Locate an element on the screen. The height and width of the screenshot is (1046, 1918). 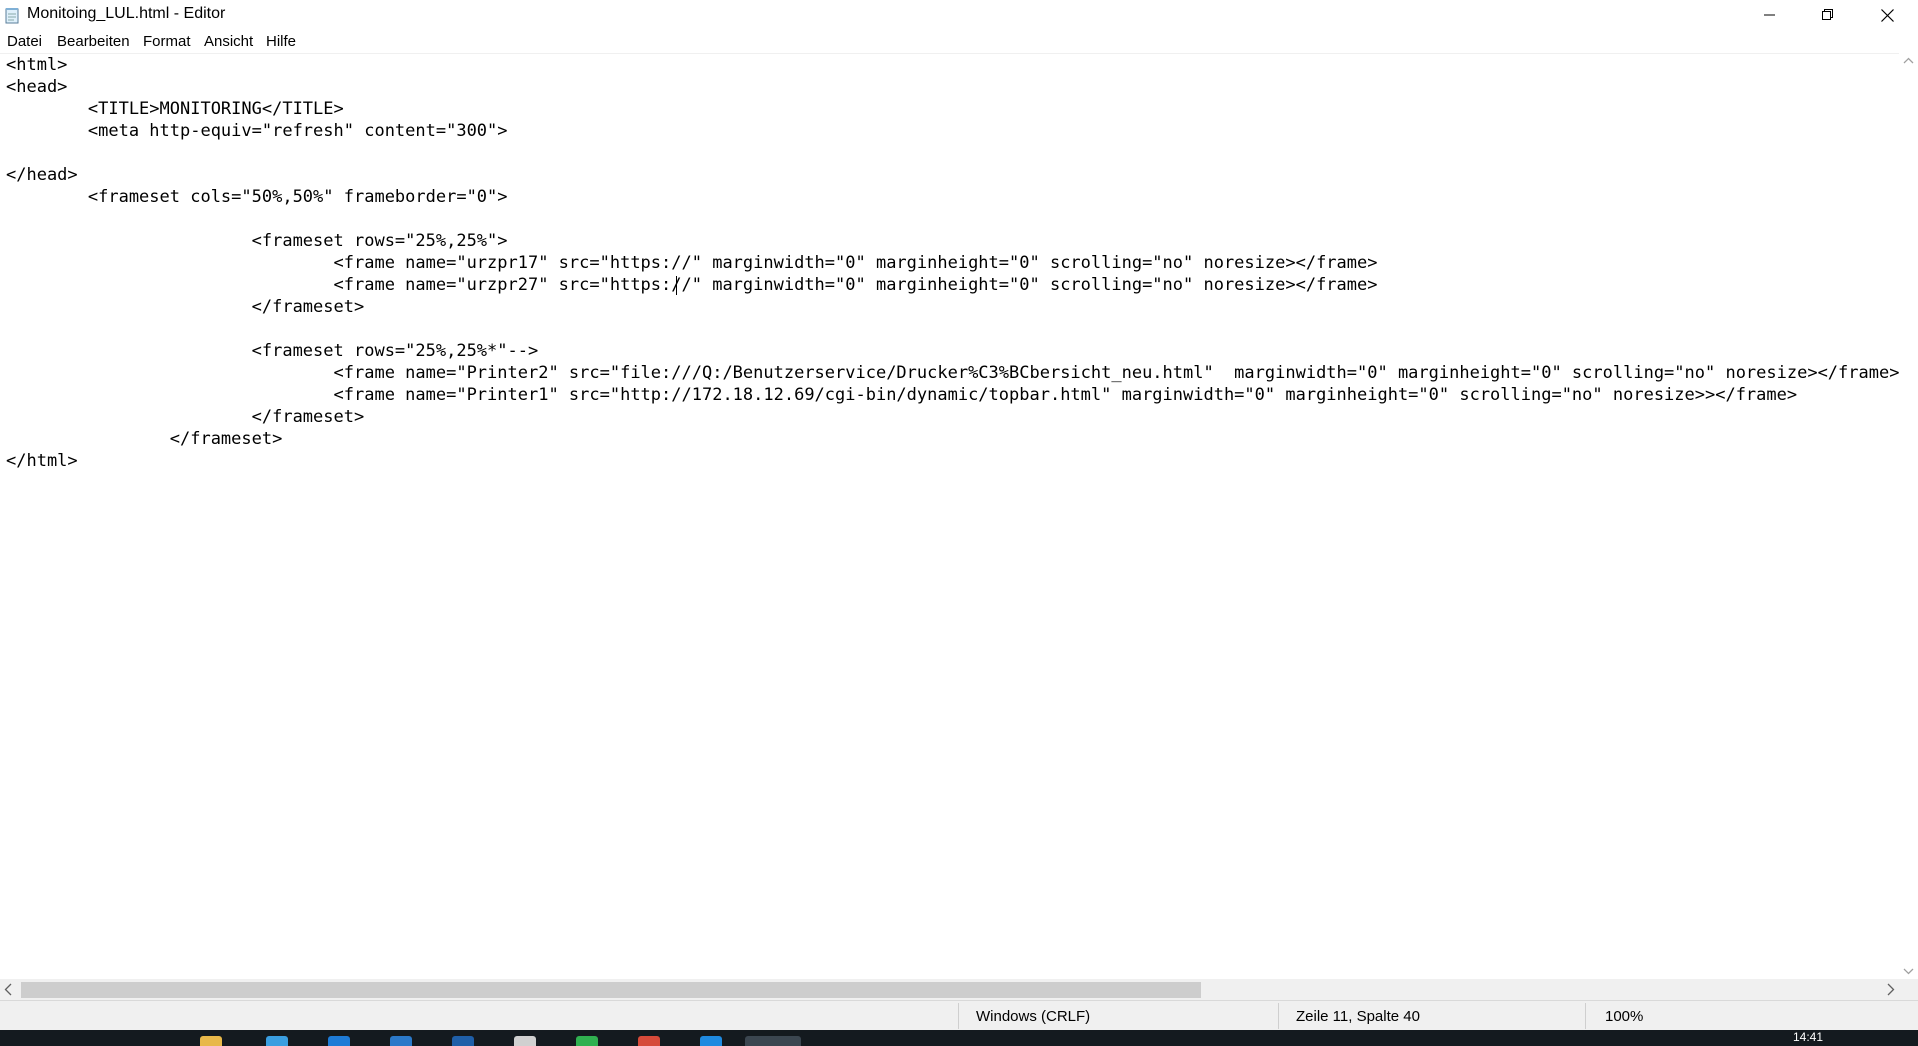
code-line: </head> is located at coordinates (42, 175).